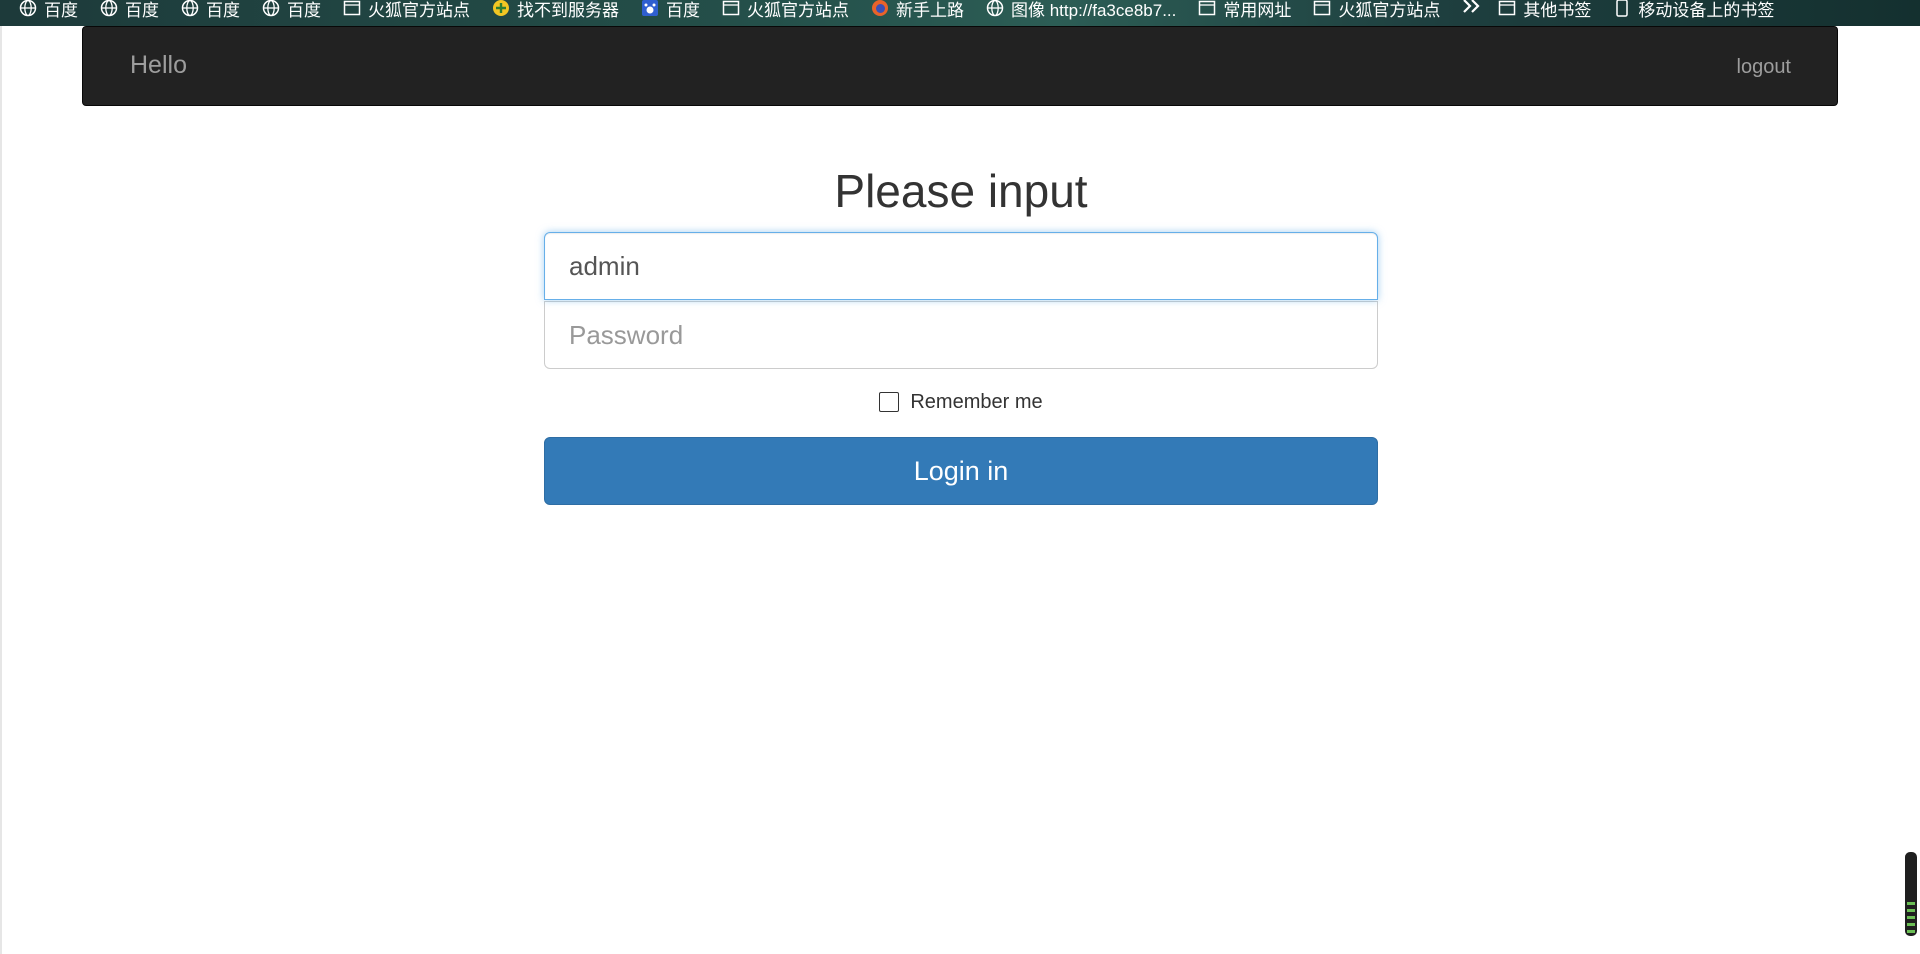  What do you see at coordinates (1622, 9) in the screenshot?
I see `mobile-icon` at bounding box center [1622, 9].